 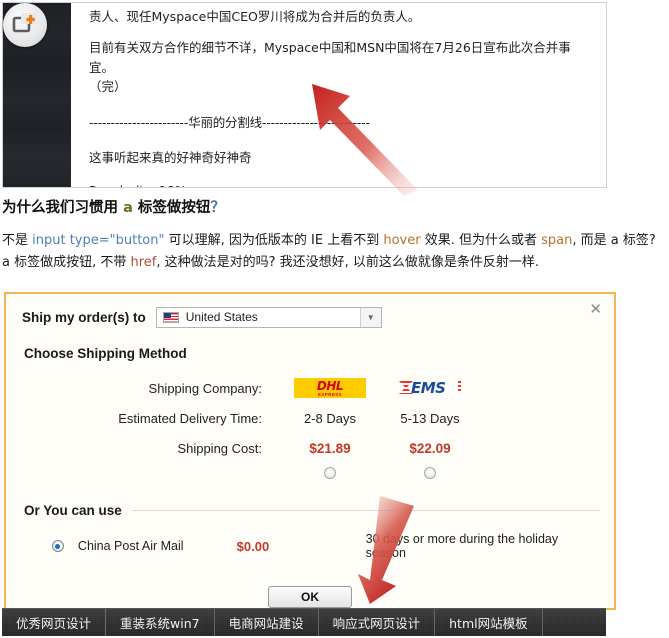 I want to click on heading-part-2: 标签做按钮, so click(x=171, y=208).